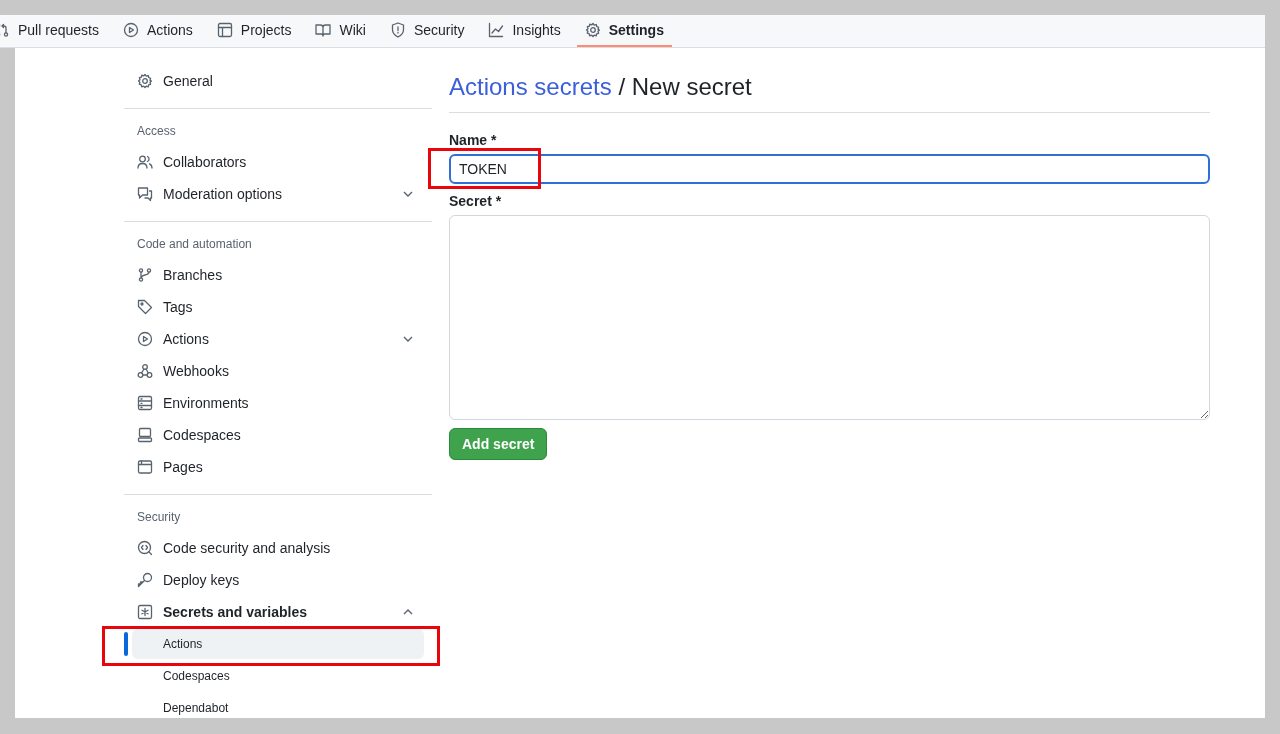  I want to click on sidebar-subitem: Dependabot, so click(278, 705).